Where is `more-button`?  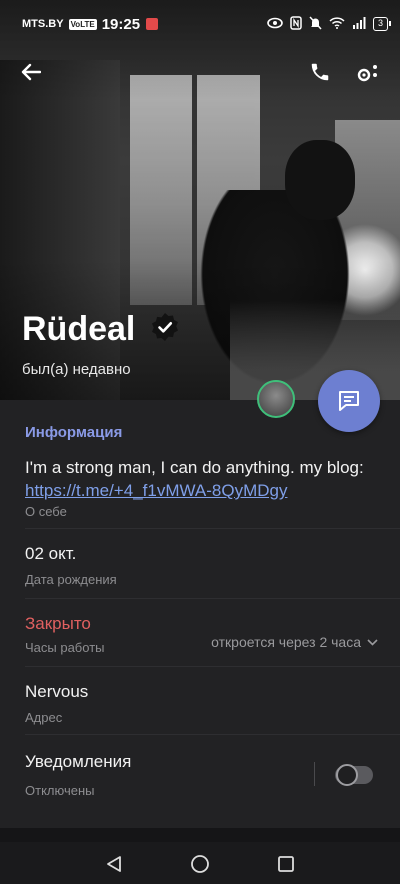
more-button is located at coordinates (368, 72).